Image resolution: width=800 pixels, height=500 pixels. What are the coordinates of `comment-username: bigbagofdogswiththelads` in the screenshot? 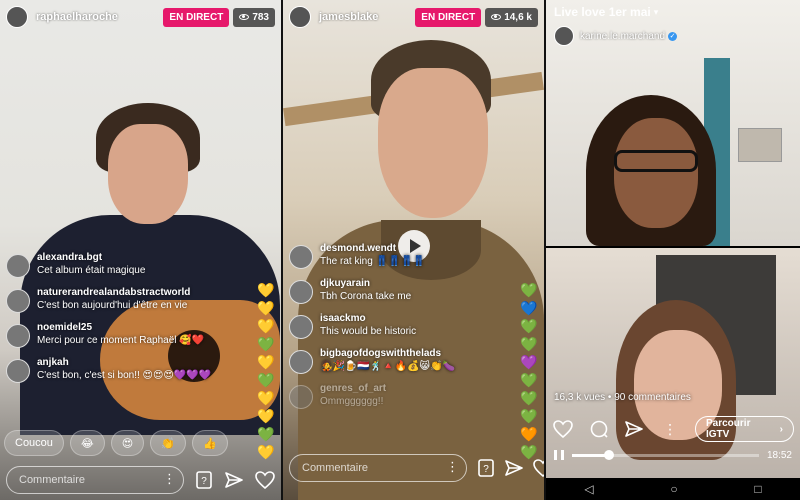 It's located at (387, 353).